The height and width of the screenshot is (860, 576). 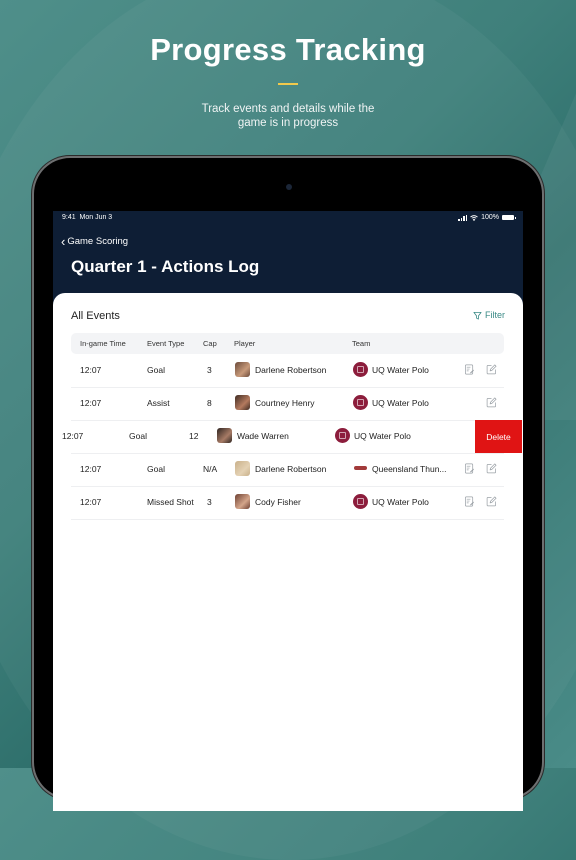 I want to click on table-row: 12:07 Goal 3 Darlene Robertson UQ Water Polo, so click(x=287, y=371).